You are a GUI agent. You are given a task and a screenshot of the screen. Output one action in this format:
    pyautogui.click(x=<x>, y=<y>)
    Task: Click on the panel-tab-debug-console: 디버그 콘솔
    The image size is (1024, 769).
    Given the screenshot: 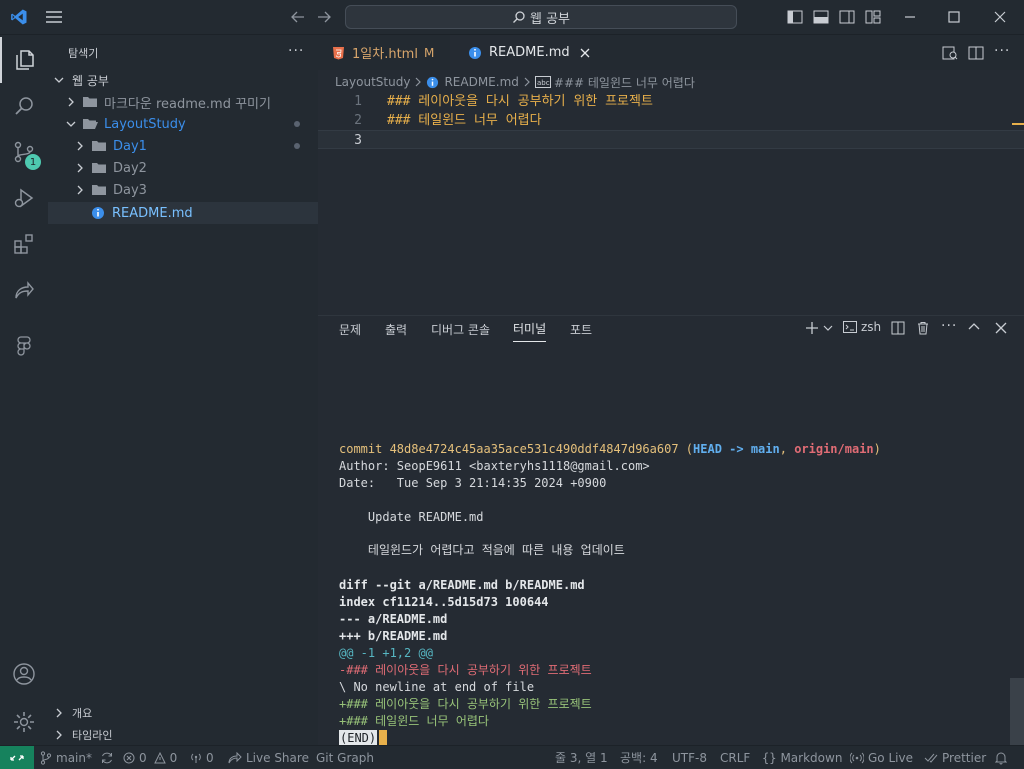 What is the action you would take?
    pyautogui.click(x=460, y=329)
    